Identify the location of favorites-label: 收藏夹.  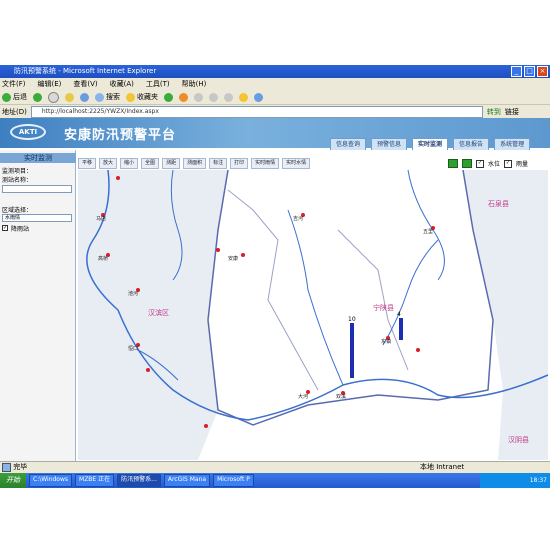
(147, 97).